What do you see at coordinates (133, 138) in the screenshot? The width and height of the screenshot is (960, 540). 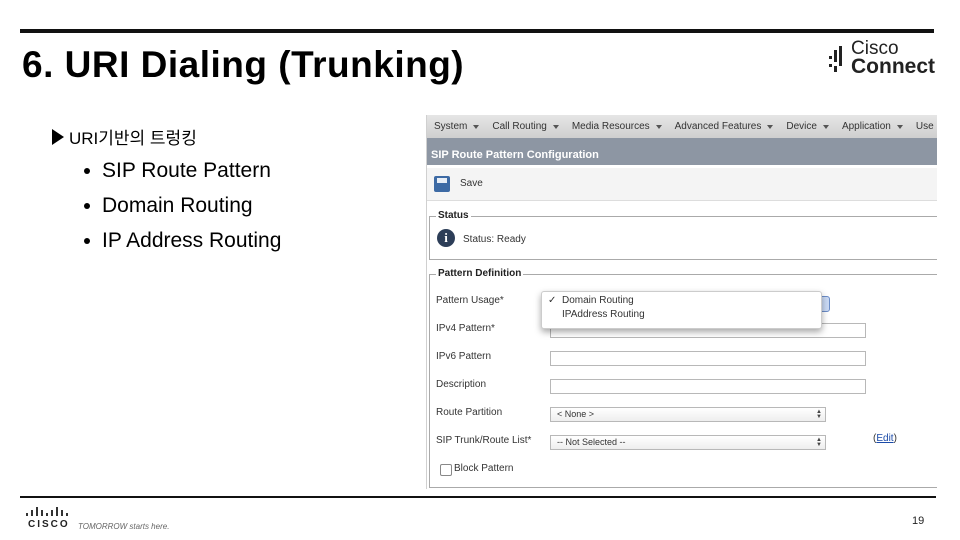 I see `main-bullet-text: URI기반의 트렁킹` at bounding box center [133, 138].